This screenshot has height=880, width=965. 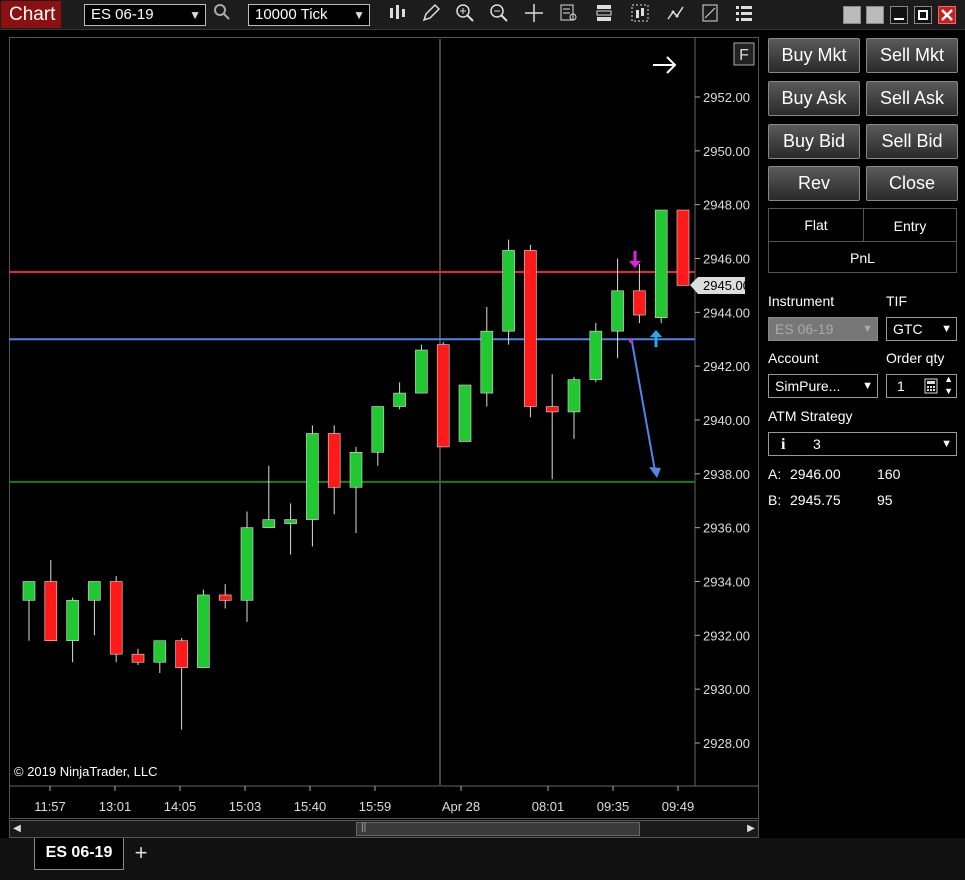 I want to click on bar-type-icon, so click(x=397, y=15).